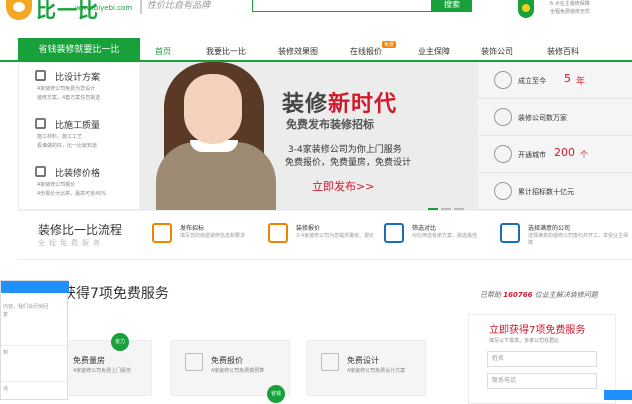 The width and height of the screenshot is (632, 404). Describe the element at coordinates (510, 233) in the screenshot. I see `handshake-icon` at that location.